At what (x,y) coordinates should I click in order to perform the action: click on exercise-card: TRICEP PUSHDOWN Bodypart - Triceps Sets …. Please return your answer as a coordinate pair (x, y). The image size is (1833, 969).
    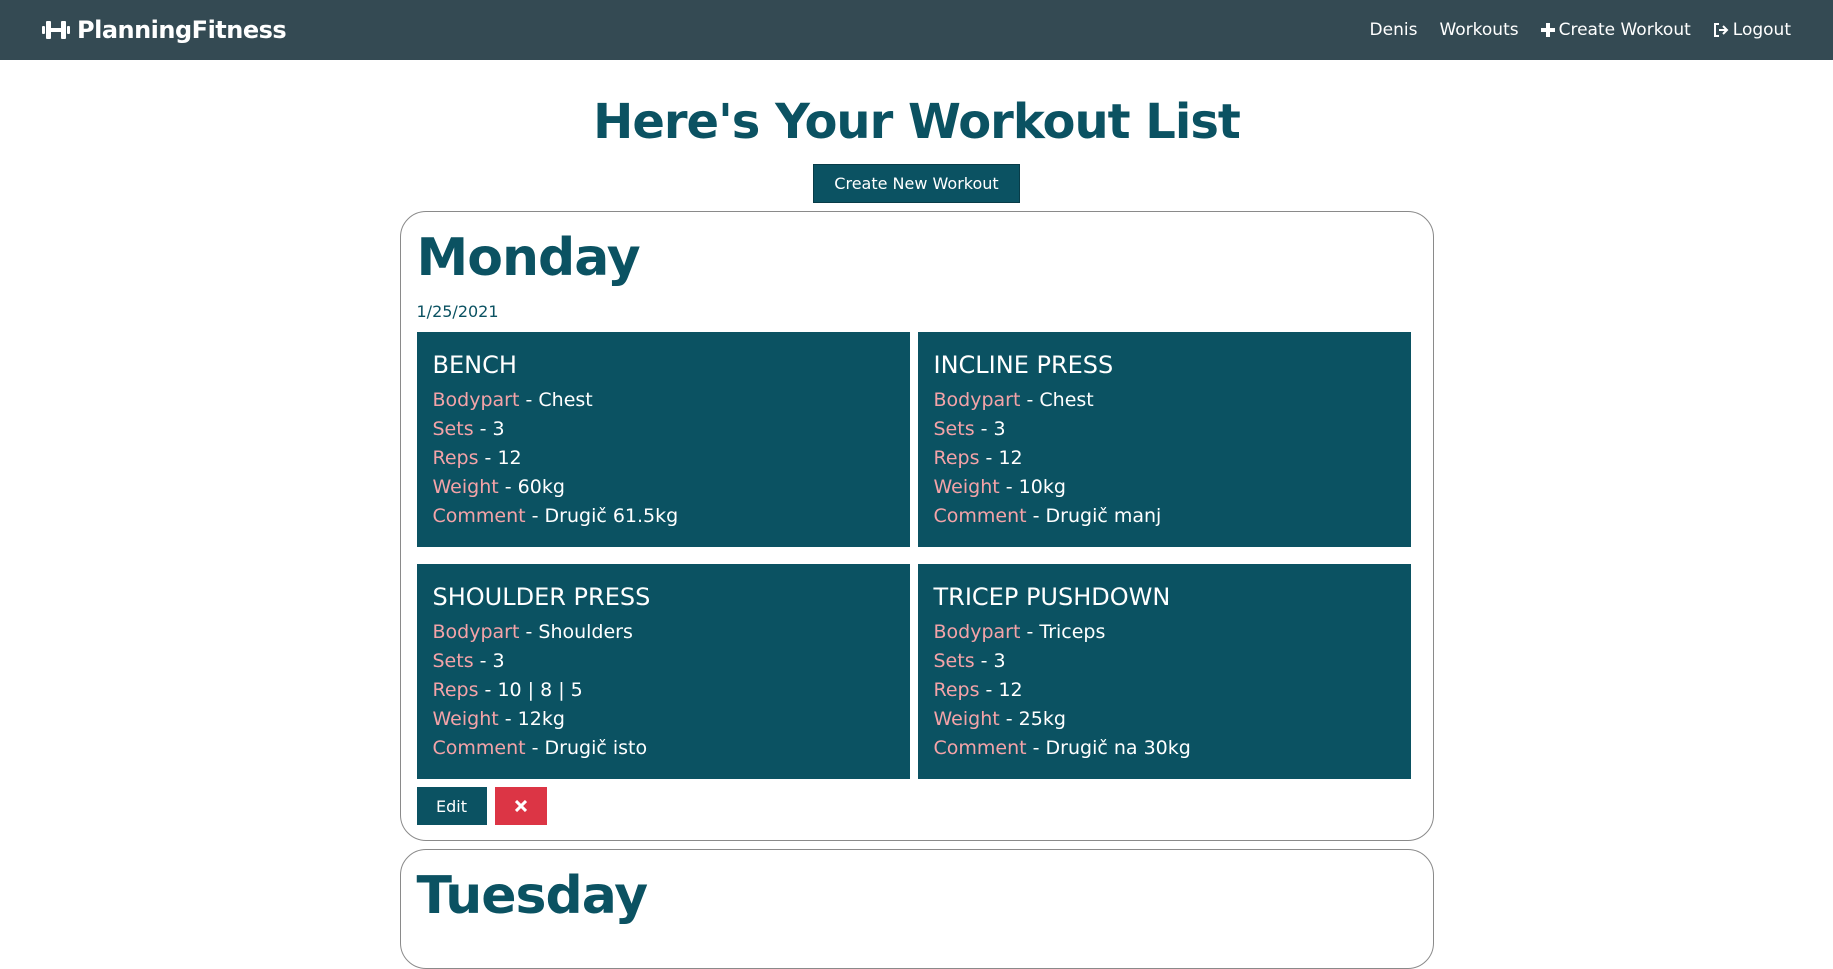
    Looking at the image, I should click on (1164, 671).